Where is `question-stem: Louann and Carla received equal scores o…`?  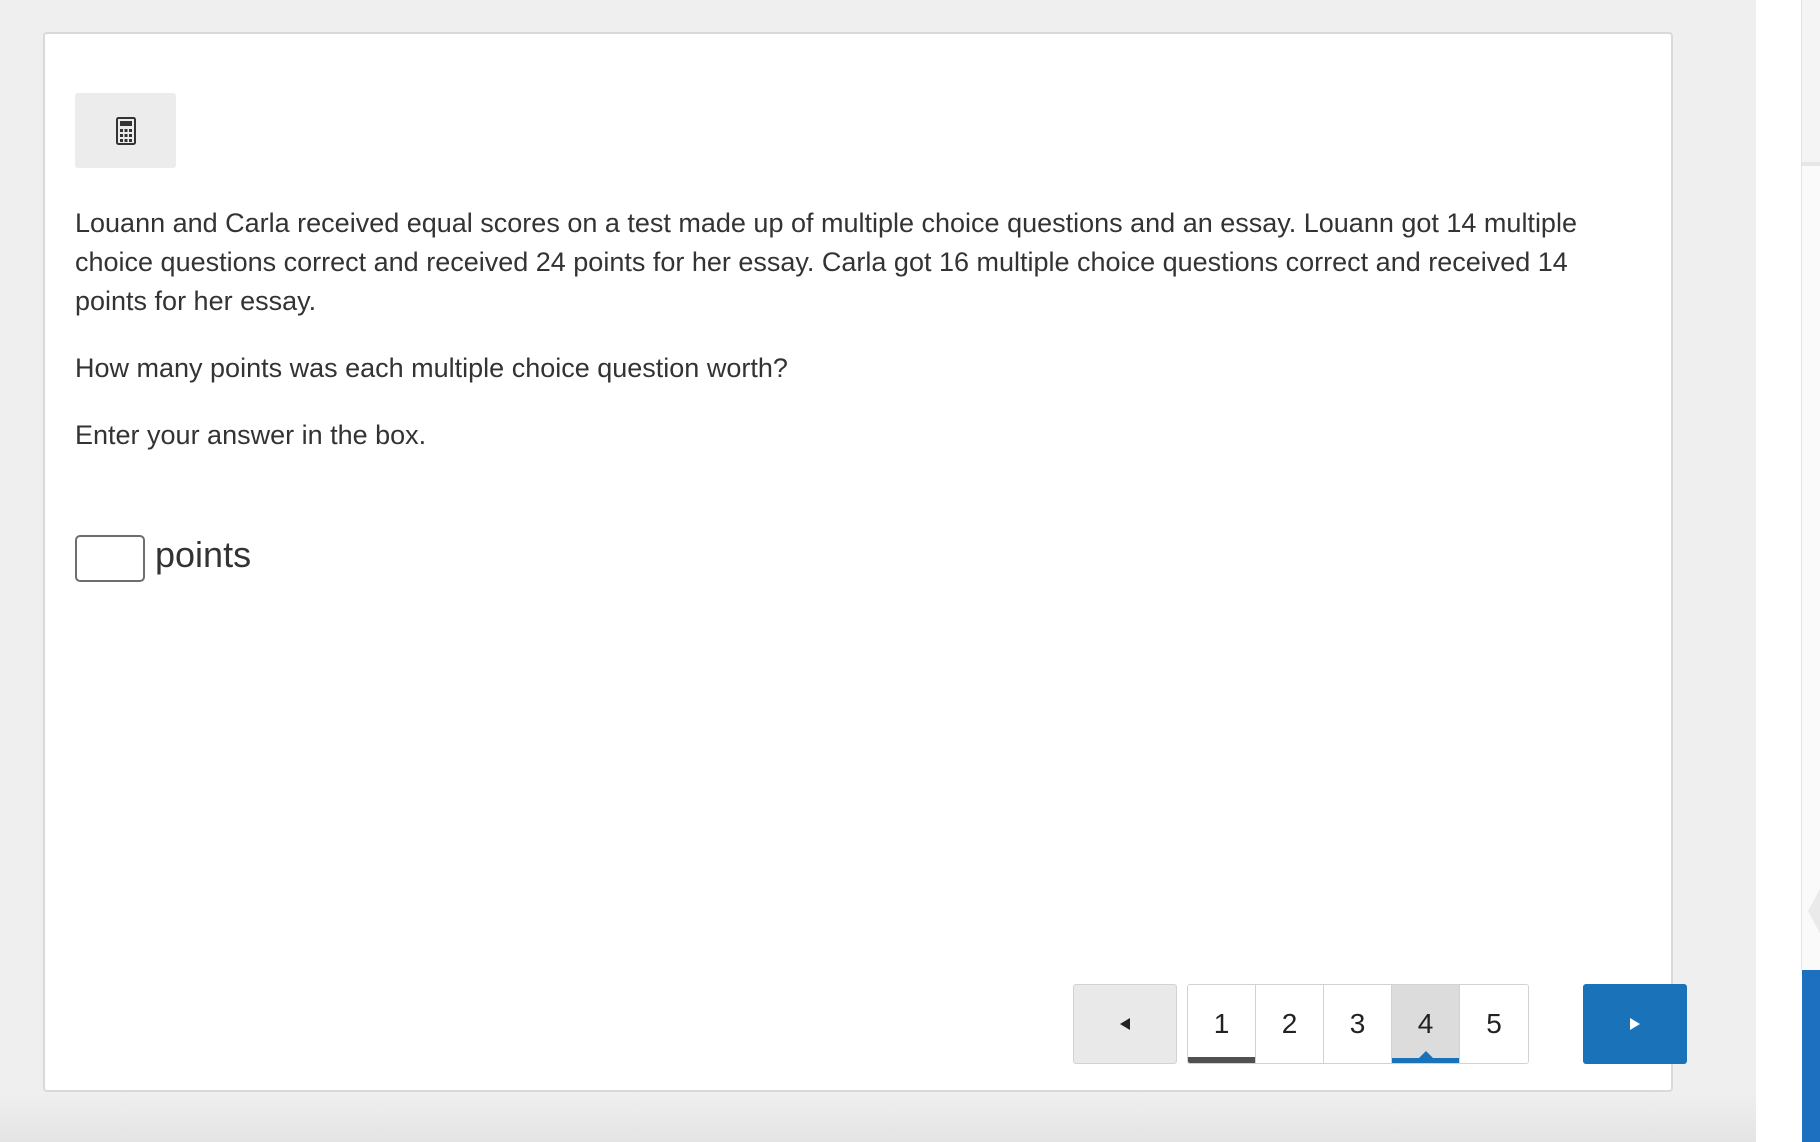 question-stem: Louann and Carla received equal scores o… is located at coordinates (826, 262).